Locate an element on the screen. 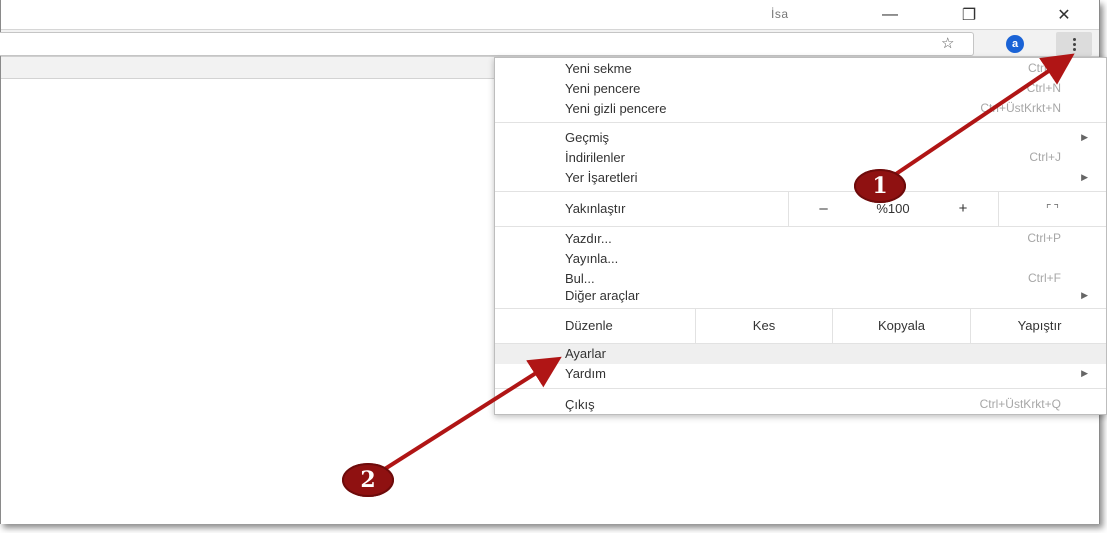  menu-item-exit: Çıkış Ctrl+ÜstKrkt+Q is located at coordinates (800, 405).